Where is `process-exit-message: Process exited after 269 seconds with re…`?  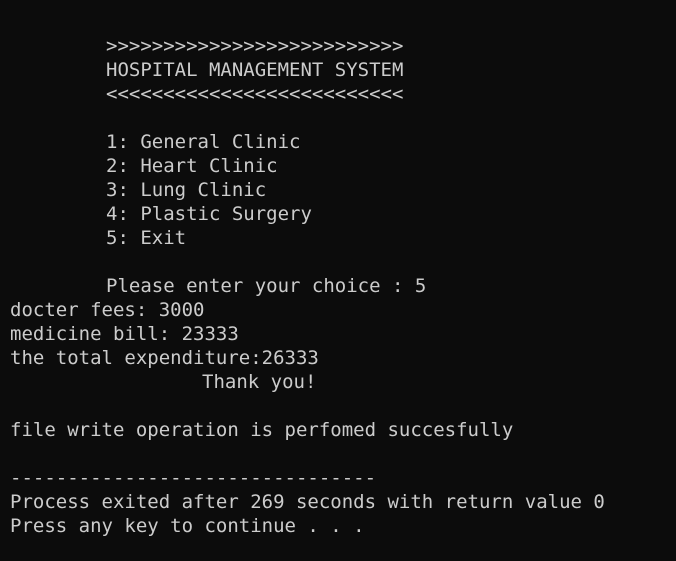 process-exit-message: Process exited after 269 seconds with re… is located at coordinates (307, 502).